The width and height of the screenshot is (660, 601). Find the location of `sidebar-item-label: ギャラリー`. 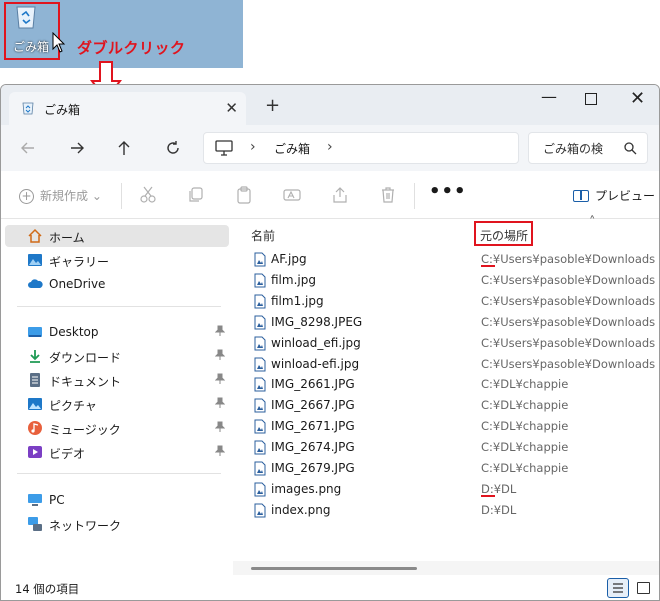

sidebar-item-label: ギャラリー is located at coordinates (79, 262).